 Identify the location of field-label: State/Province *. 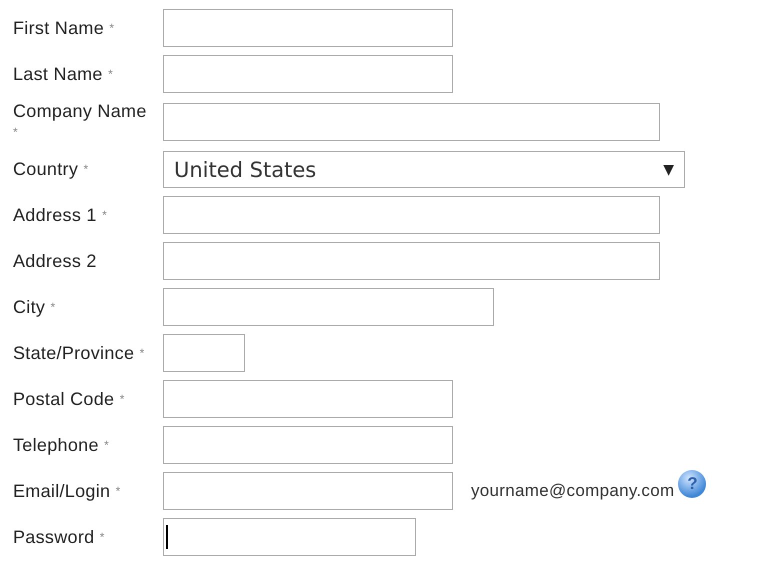
(79, 353).